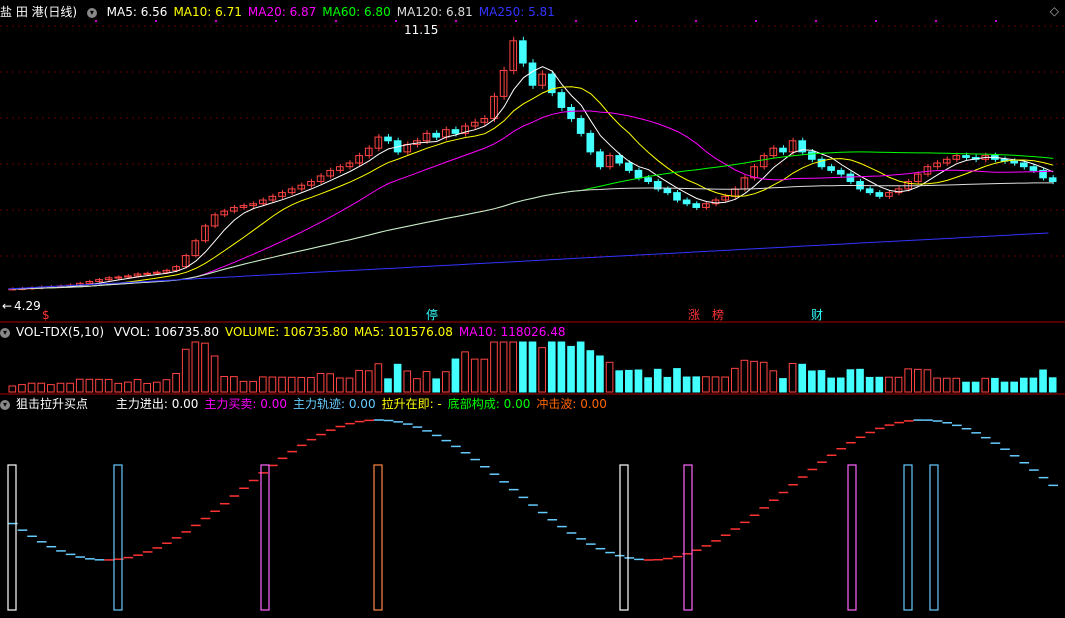  I want to click on event-marker: 榜, so click(718, 314).